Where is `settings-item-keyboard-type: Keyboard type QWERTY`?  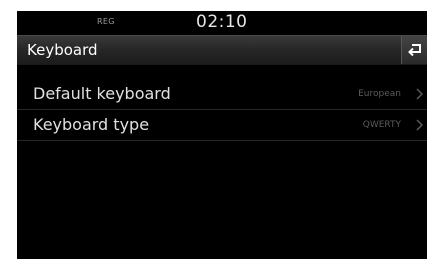
settings-item-keyboard-type: Keyboard type QWERTY is located at coordinates (222, 125).